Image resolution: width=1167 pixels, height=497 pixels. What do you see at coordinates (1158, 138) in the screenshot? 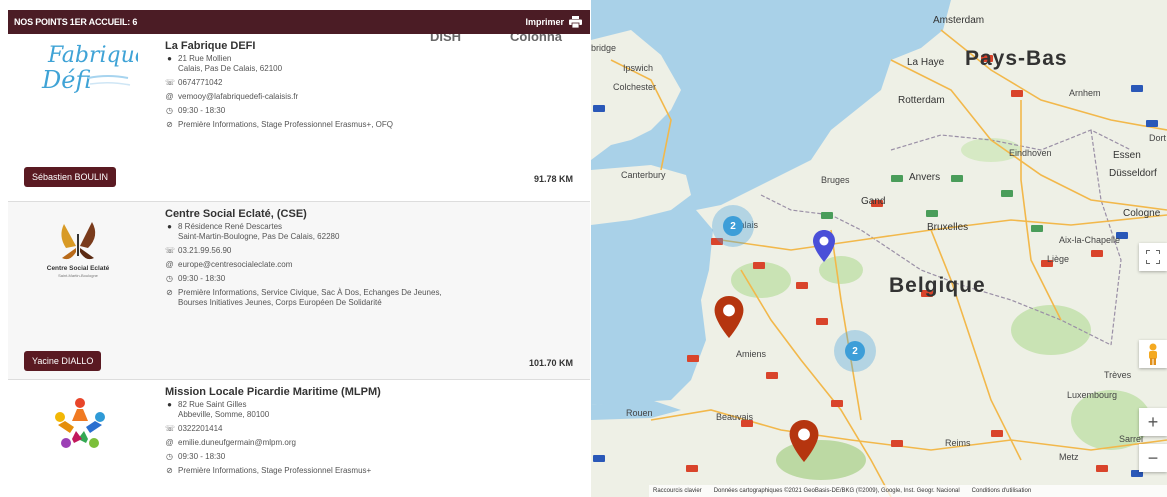
I see `map-label-dort: Dort` at bounding box center [1158, 138].